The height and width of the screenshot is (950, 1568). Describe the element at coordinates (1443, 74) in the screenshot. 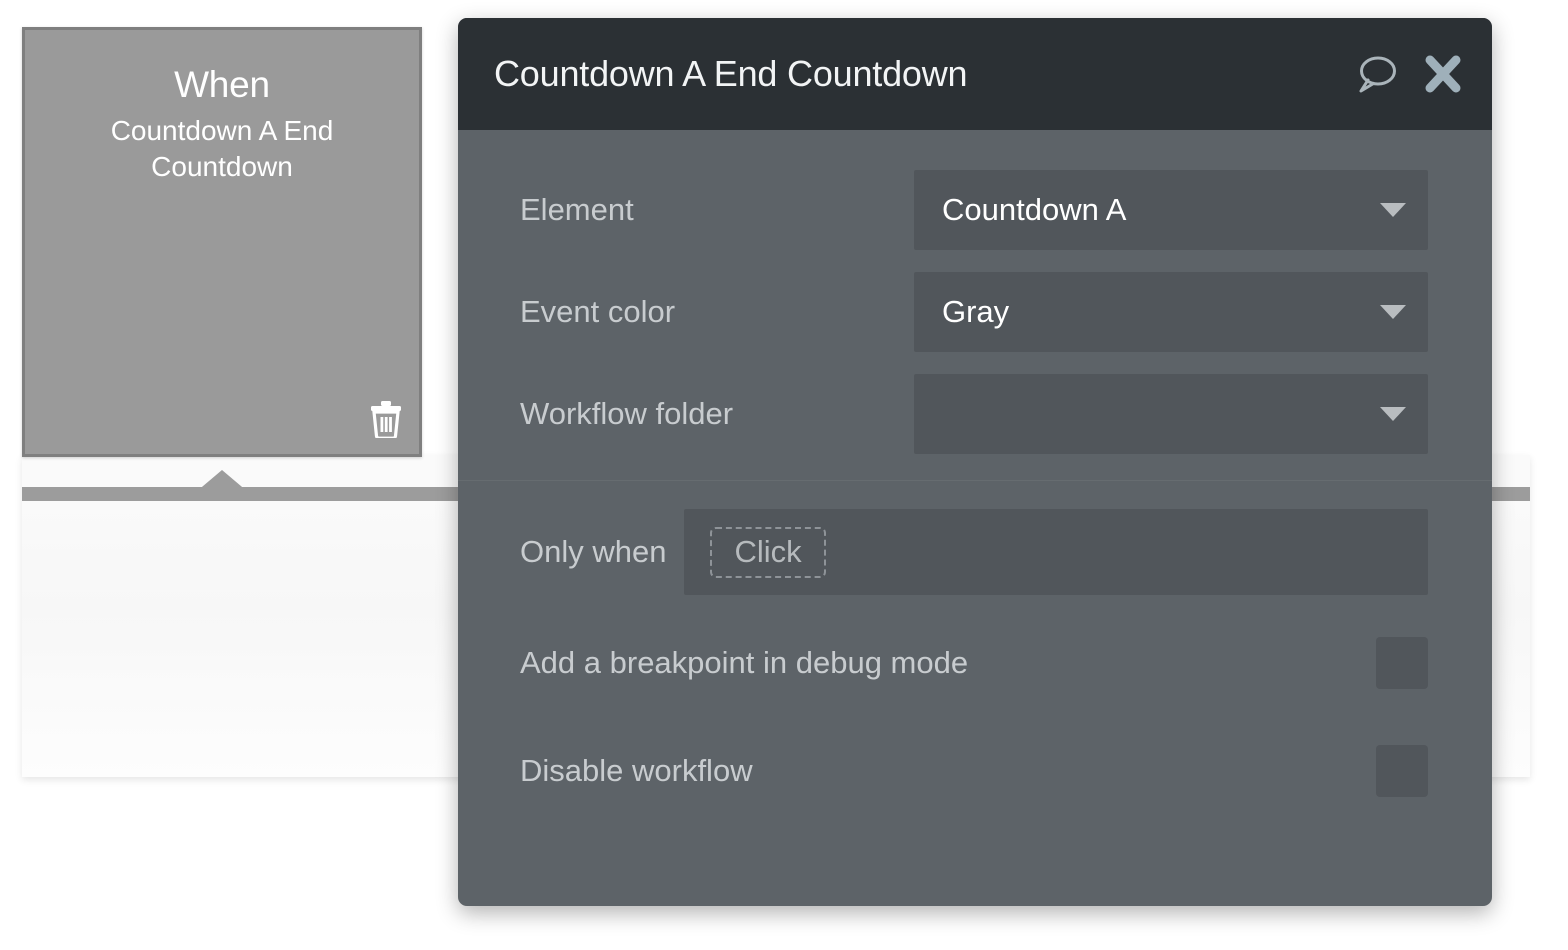

I see `close-icon` at that location.